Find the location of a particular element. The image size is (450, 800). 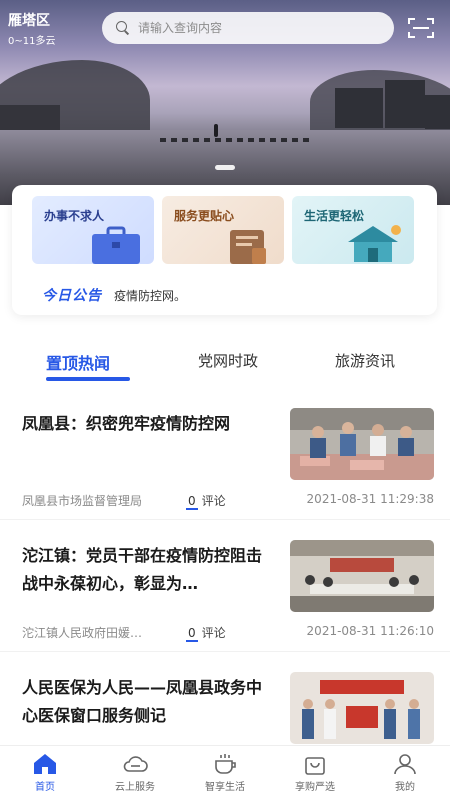

notice-bar: 今日公告 疫情防控网。 is located at coordinates (114, 295).